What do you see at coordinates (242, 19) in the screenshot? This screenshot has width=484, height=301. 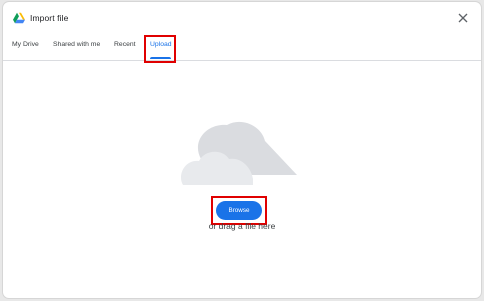 I see `dialog-header: Import file` at bounding box center [242, 19].